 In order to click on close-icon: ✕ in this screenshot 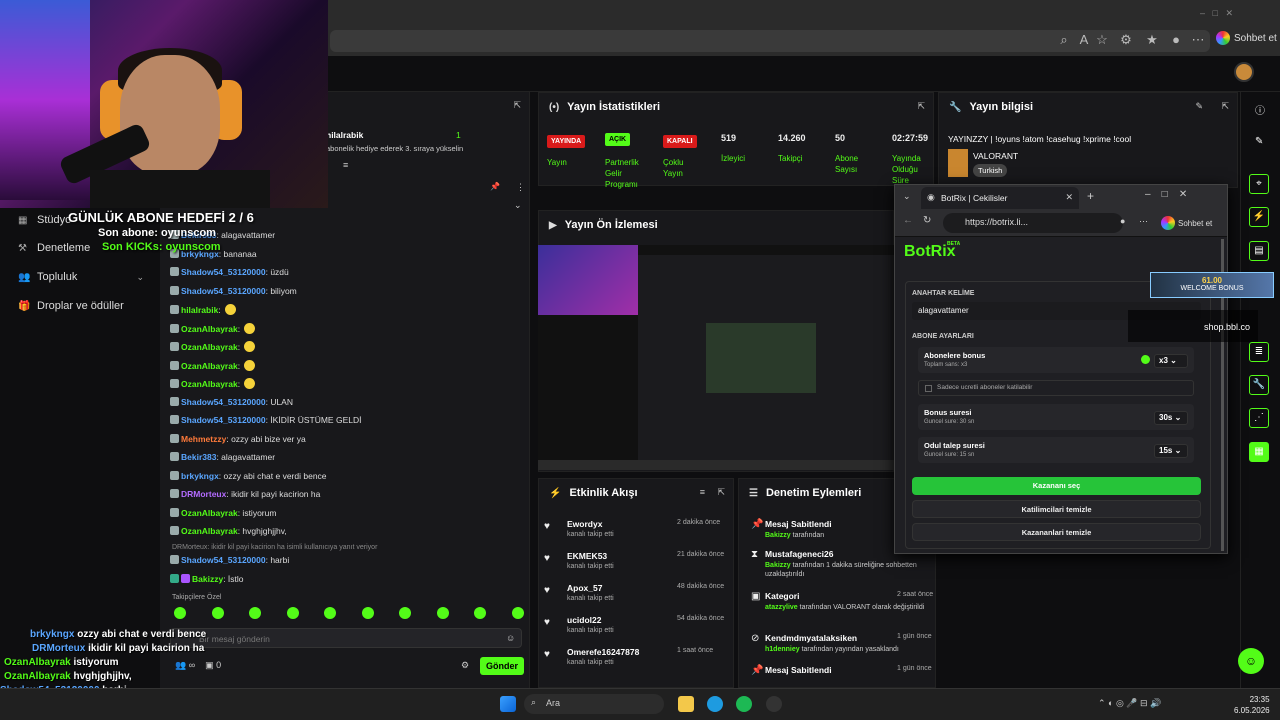, I will do `click(1069, 197)`.